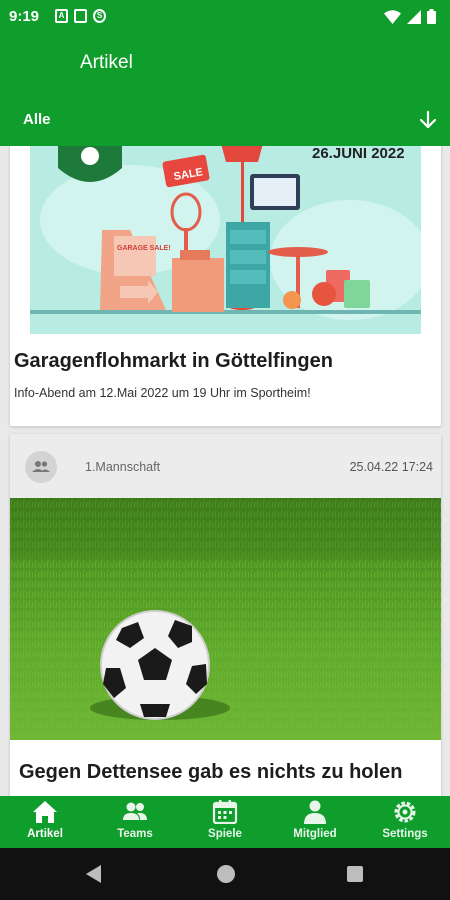 This screenshot has width=450, height=900. Describe the element at coordinates (135, 834) in the screenshot. I see `nav-label: Teams` at that location.